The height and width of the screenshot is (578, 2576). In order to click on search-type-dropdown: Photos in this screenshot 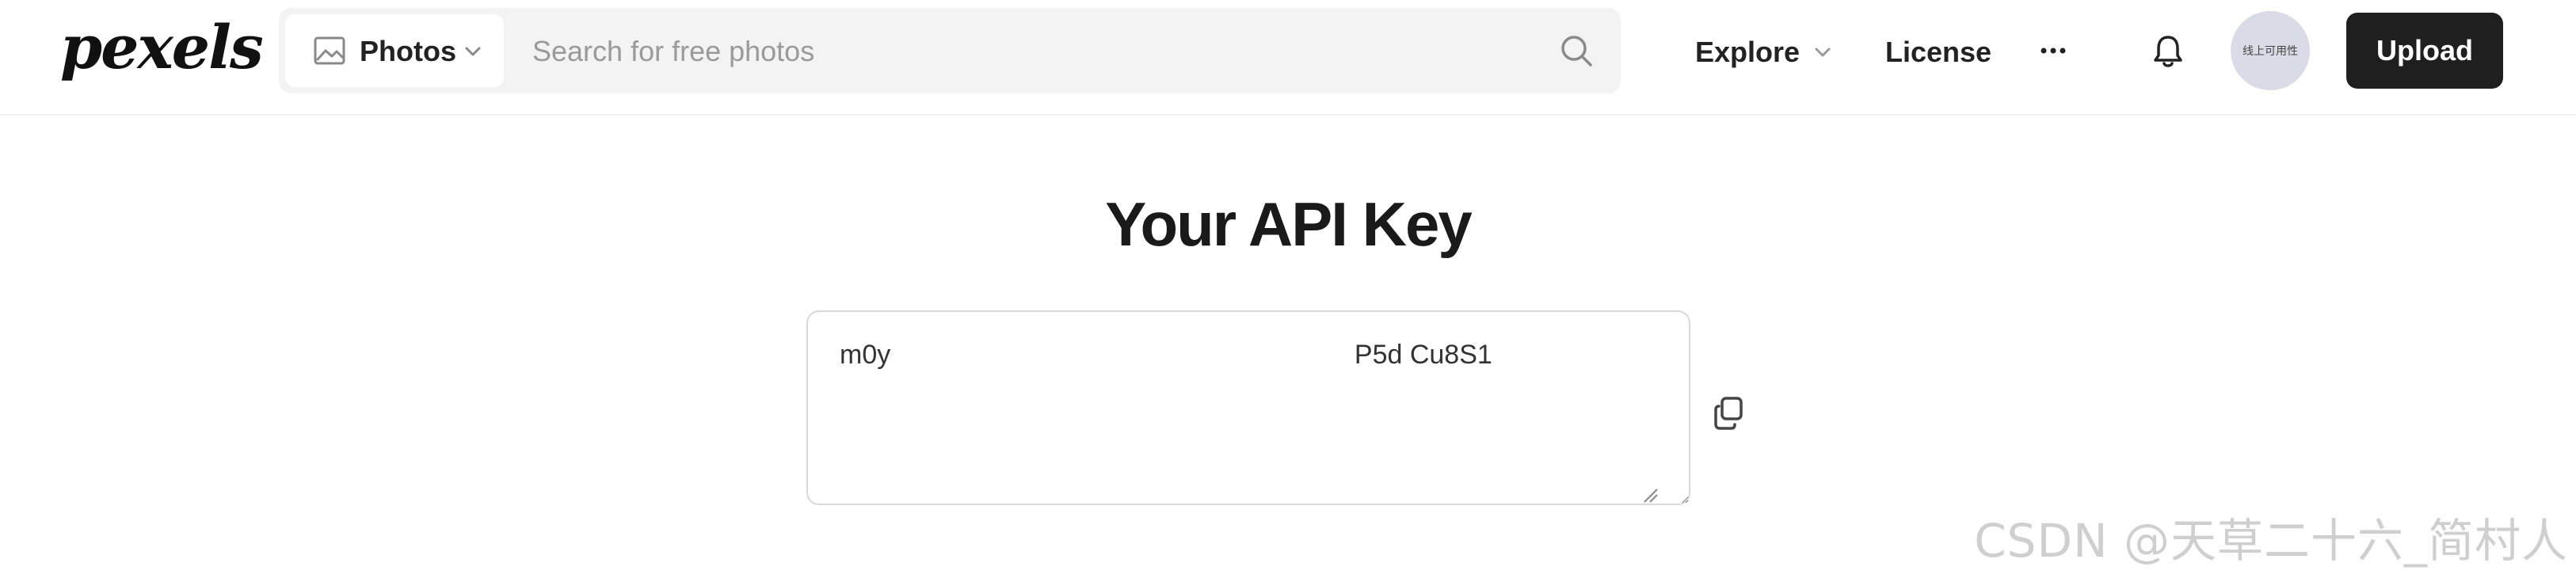, I will do `click(395, 50)`.